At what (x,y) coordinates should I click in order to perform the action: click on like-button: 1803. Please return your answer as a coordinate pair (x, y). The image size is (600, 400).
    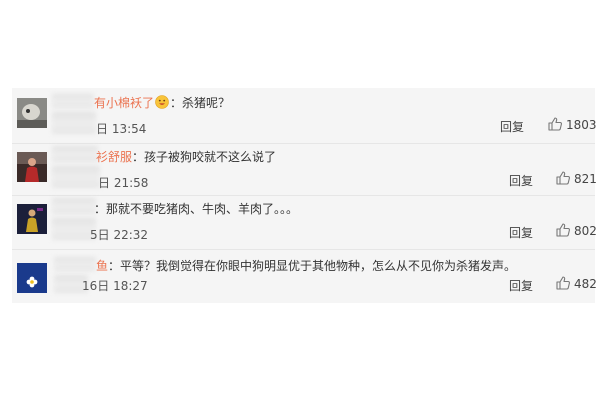
    Looking at the image, I should click on (572, 125).